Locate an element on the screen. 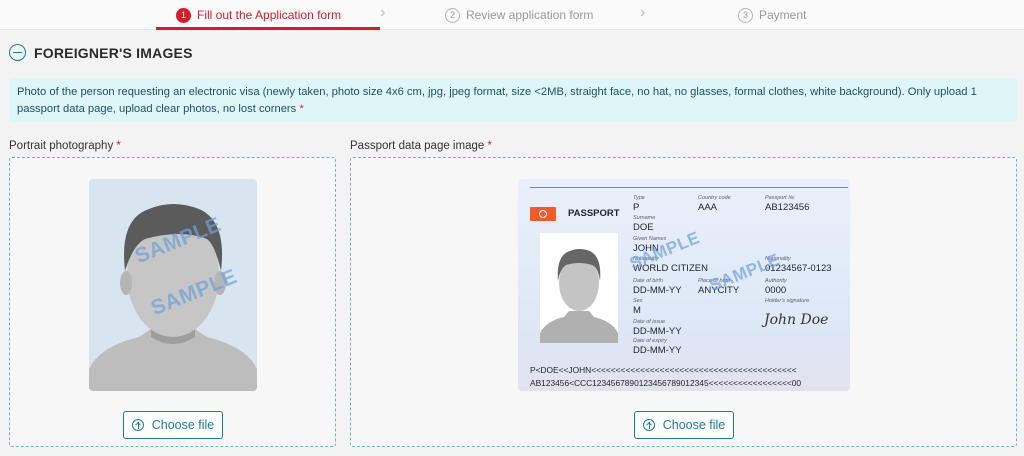 Image resolution: width=1024 pixels, height=456 pixels. dob-value: DD-MM-YY is located at coordinates (657, 290).